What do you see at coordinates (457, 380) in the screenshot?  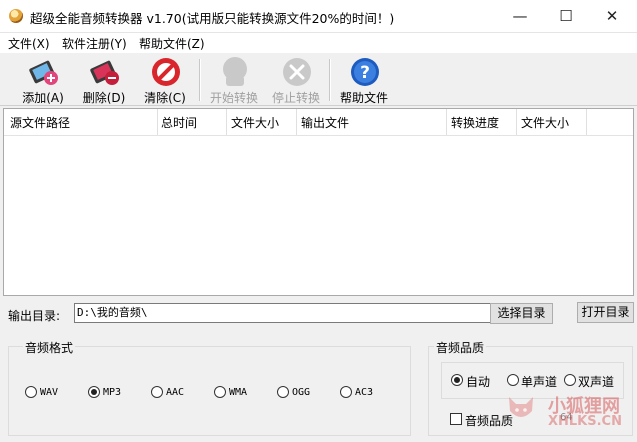 I see `channel-radio-auto` at bounding box center [457, 380].